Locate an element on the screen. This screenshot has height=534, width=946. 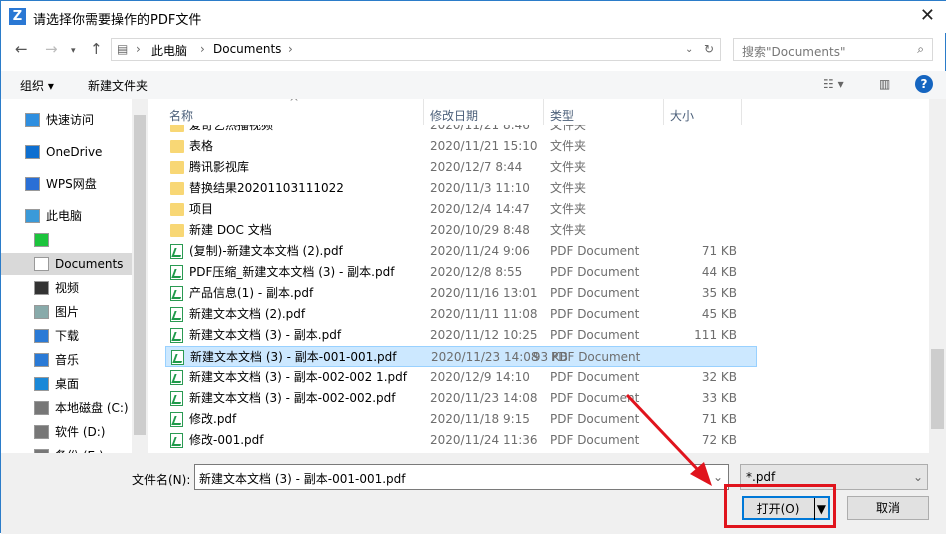
sidebar-item: 软件 (D:) is located at coordinates (66, 432).